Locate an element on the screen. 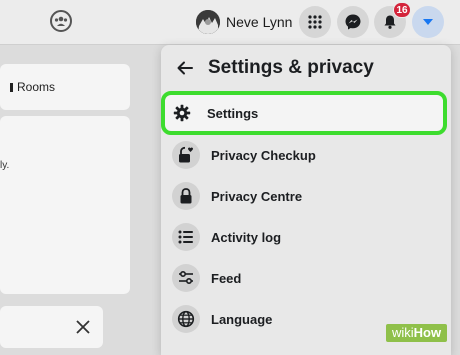 The image size is (460, 355). panel-header: Settings & privacy is located at coordinates (306, 68).